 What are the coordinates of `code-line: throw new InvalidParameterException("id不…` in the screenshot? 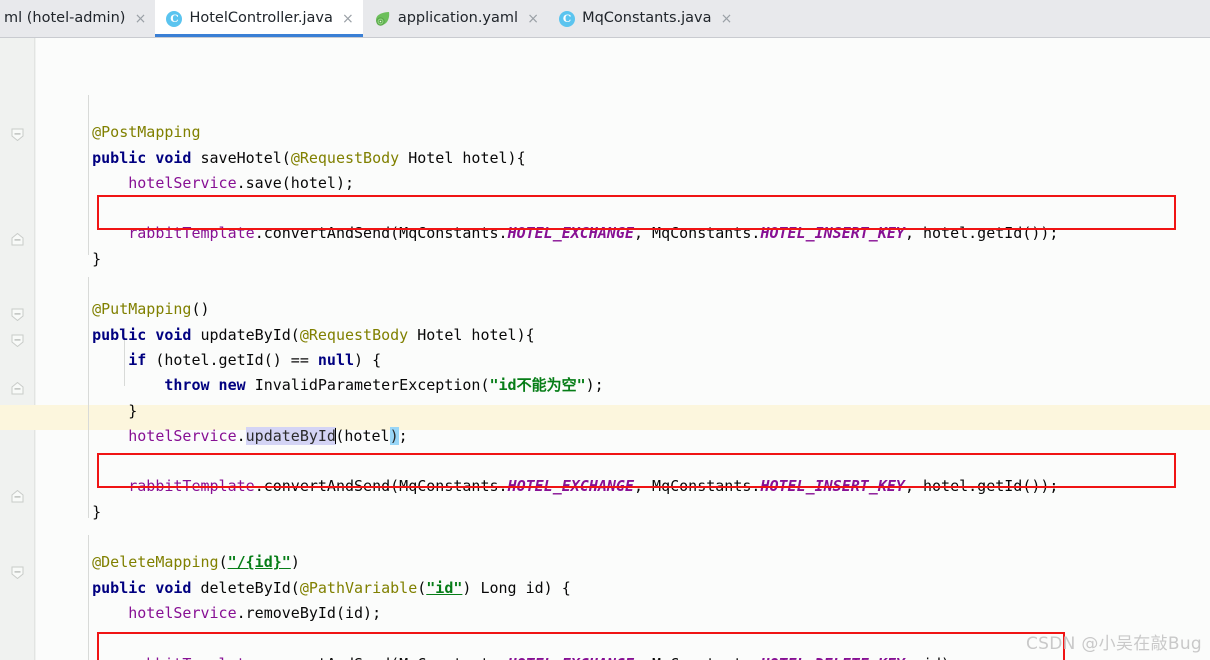 It's located at (557, 385).